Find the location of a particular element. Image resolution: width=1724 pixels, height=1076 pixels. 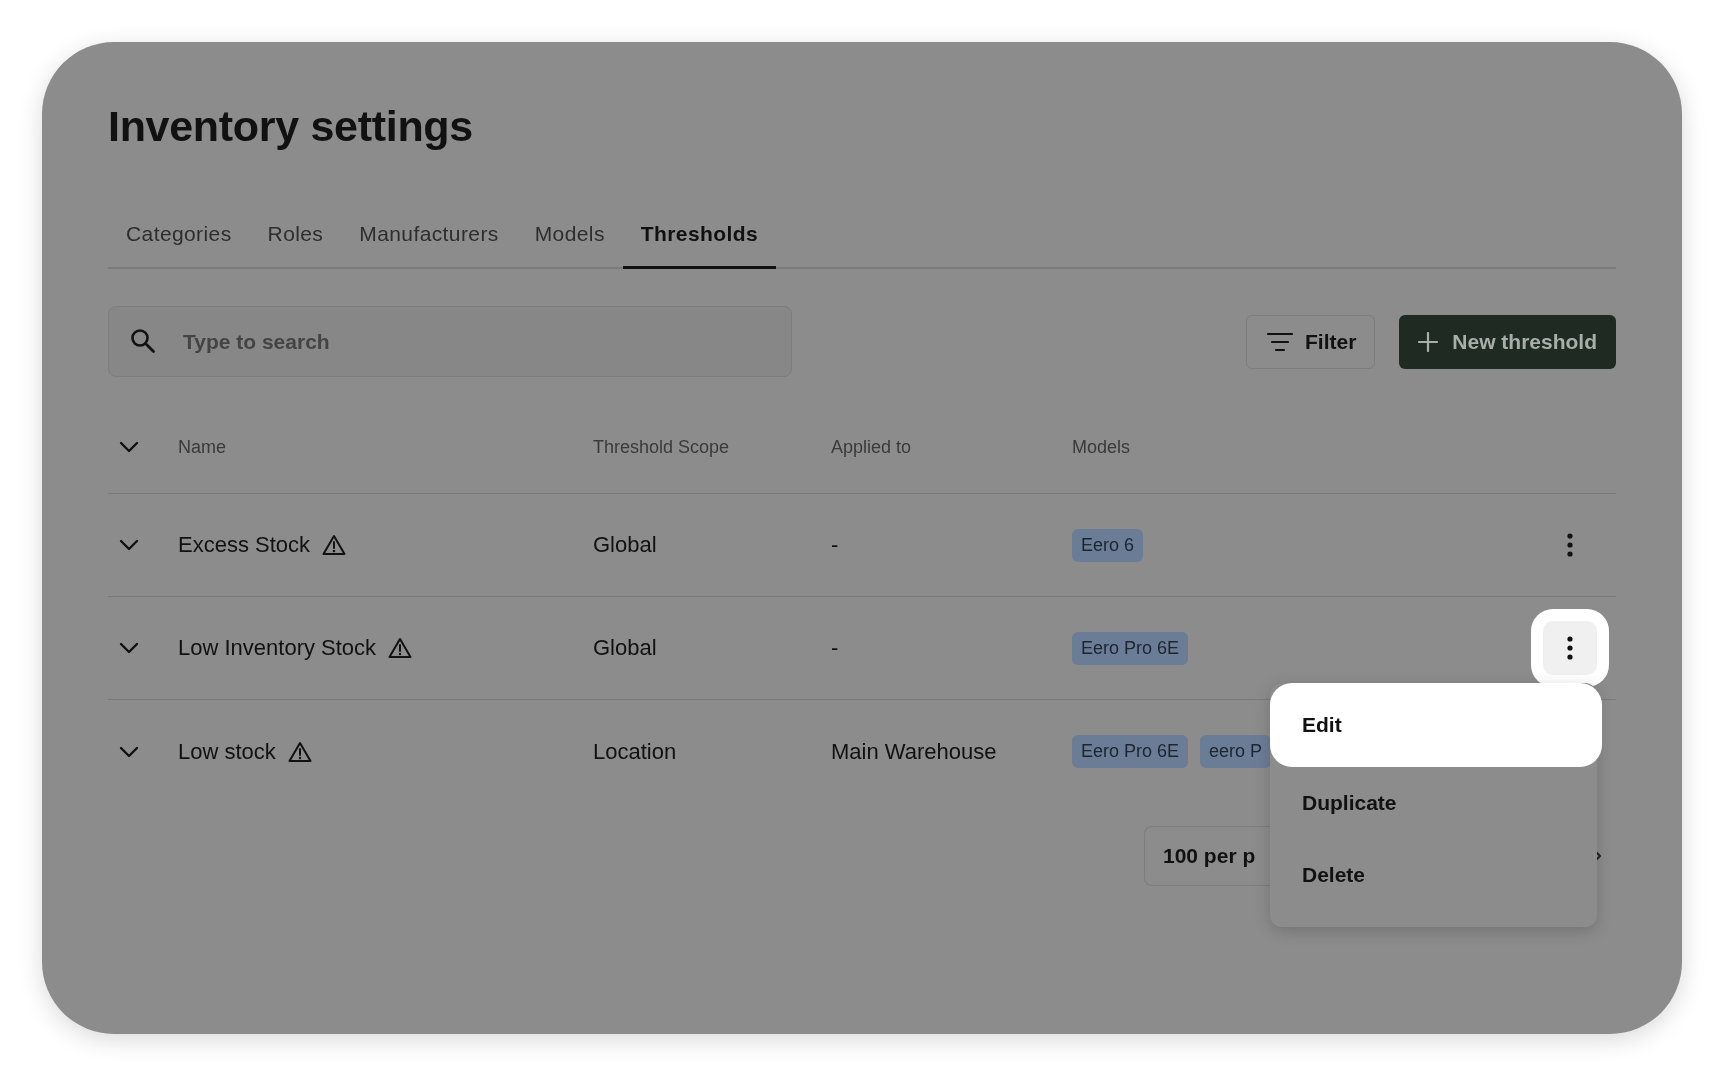

model-tag: Eero 6 is located at coordinates (1108, 545).